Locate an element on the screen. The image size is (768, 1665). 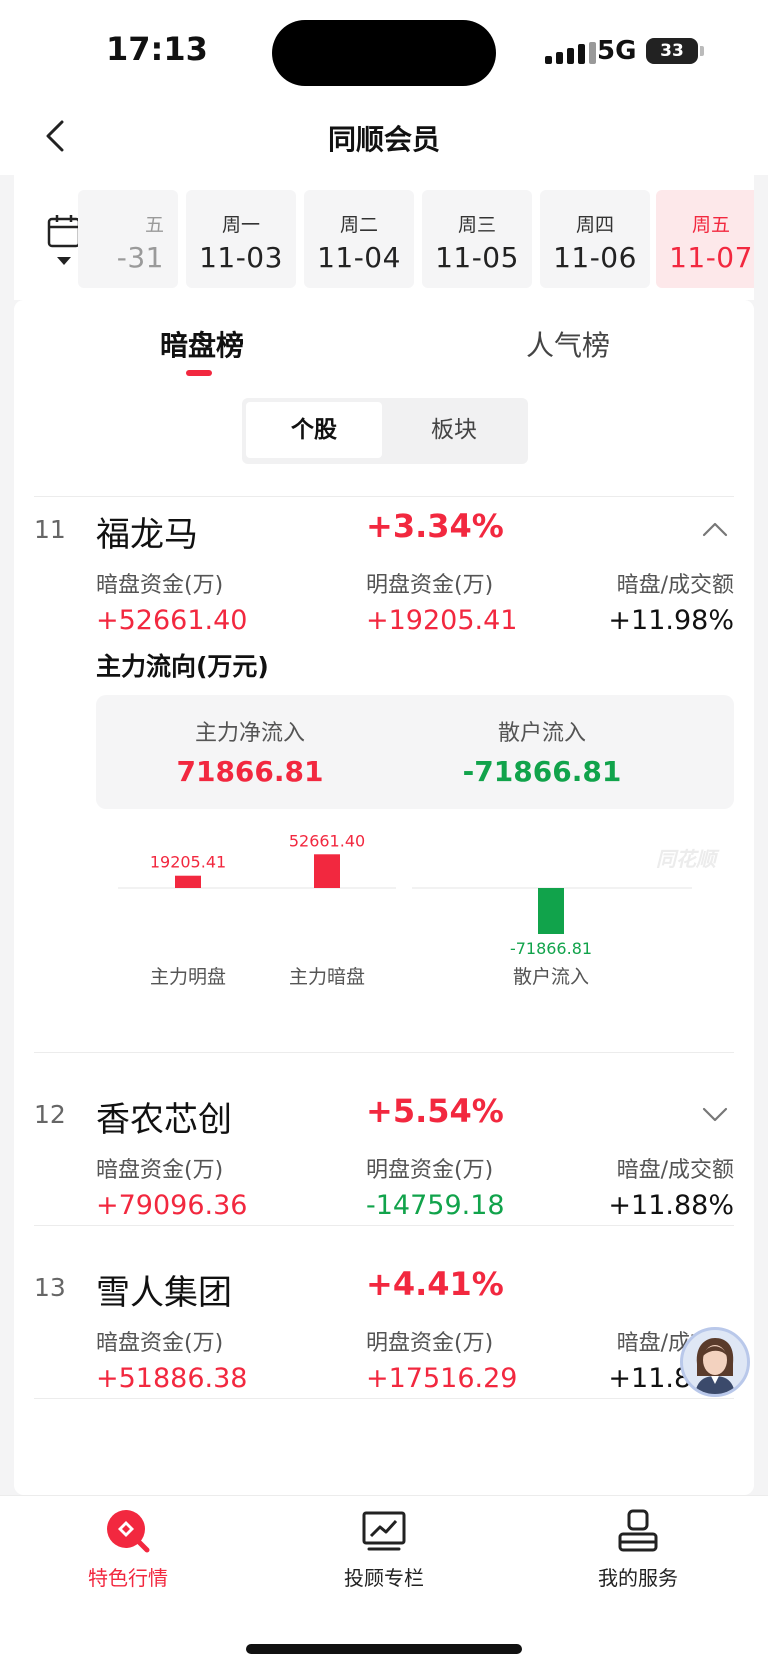
tab-label: 我的服务 is located at coordinates (638, 1578).